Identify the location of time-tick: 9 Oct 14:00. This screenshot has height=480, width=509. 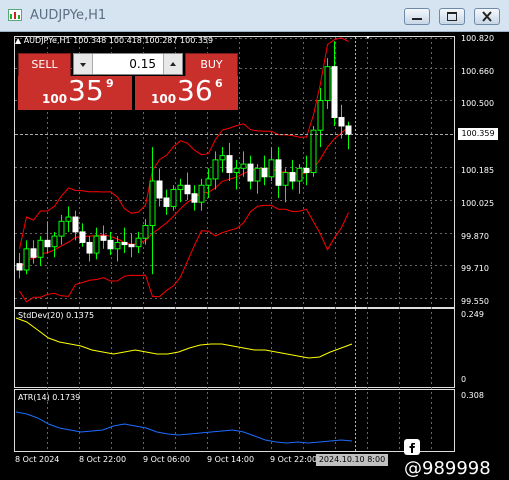
(231, 459).